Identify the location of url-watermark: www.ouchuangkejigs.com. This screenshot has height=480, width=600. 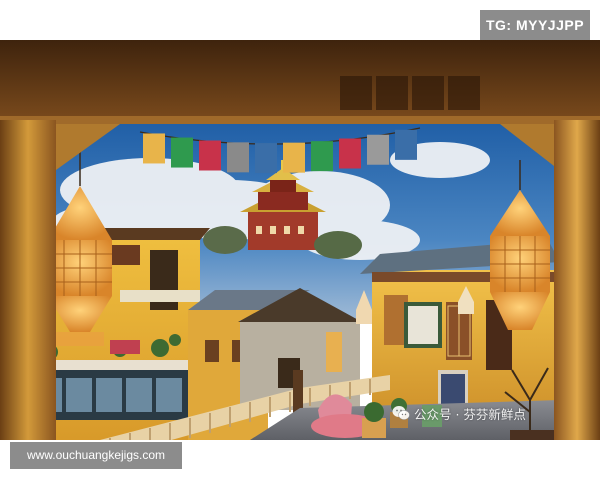
(96, 455).